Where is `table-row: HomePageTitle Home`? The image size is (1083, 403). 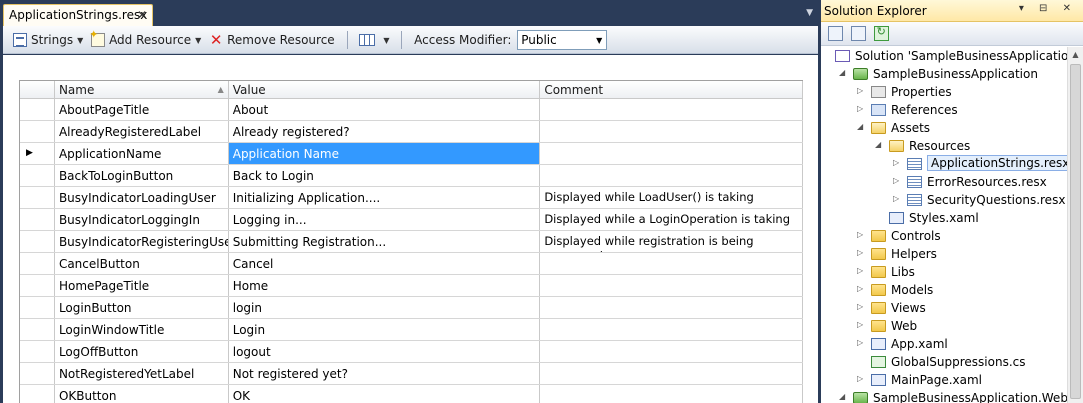
table-row: HomePageTitle Home is located at coordinates (411, 286).